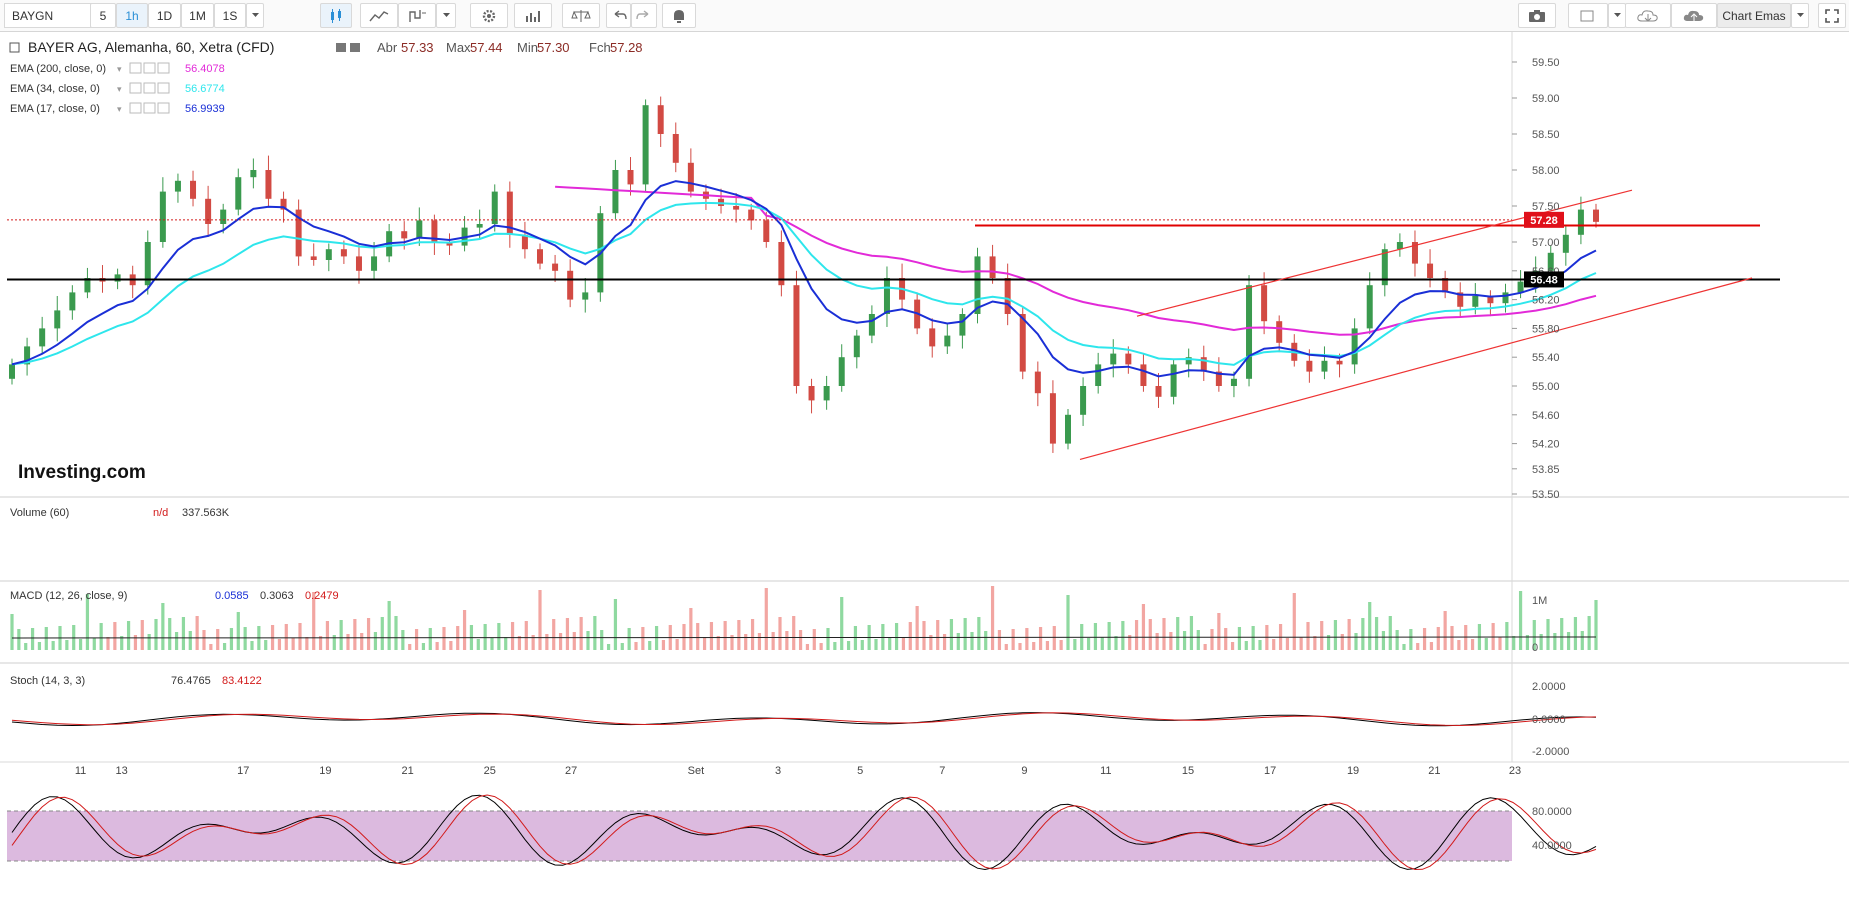 Image resolution: width=1849 pixels, height=900 pixels. I want to click on current-price-label: 57.28, so click(1544, 221).